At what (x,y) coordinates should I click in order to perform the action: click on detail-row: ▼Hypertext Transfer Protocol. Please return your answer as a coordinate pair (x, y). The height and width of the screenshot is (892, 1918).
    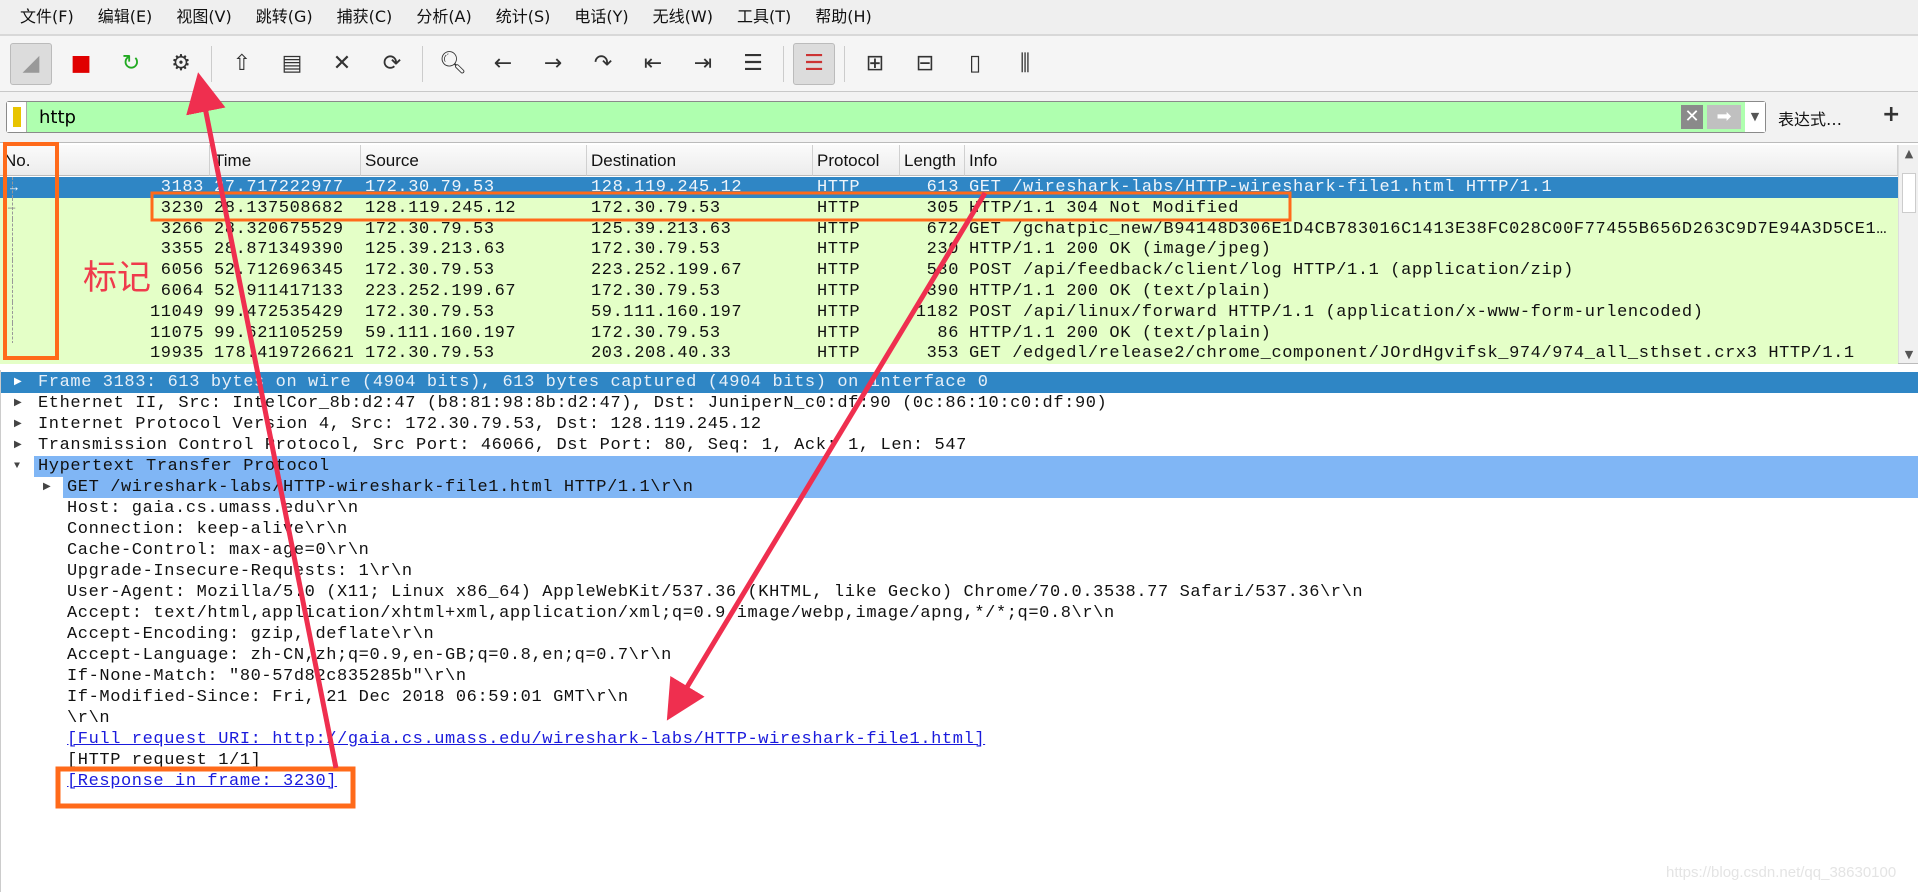
    Looking at the image, I should click on (959, 466).